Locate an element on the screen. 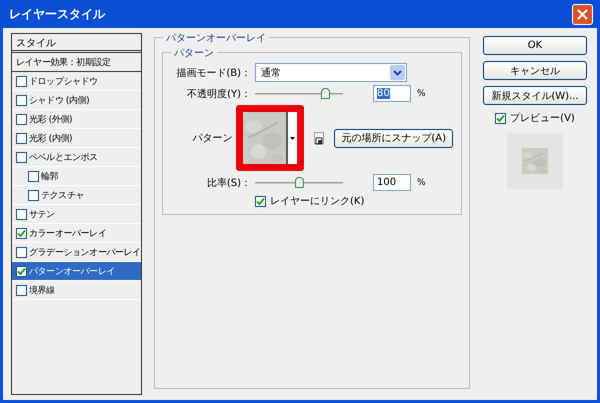 This screenshot has height=403, width=600. checkbox-label: レイヤーにリンク(K) is located at coordinates (317, 201).